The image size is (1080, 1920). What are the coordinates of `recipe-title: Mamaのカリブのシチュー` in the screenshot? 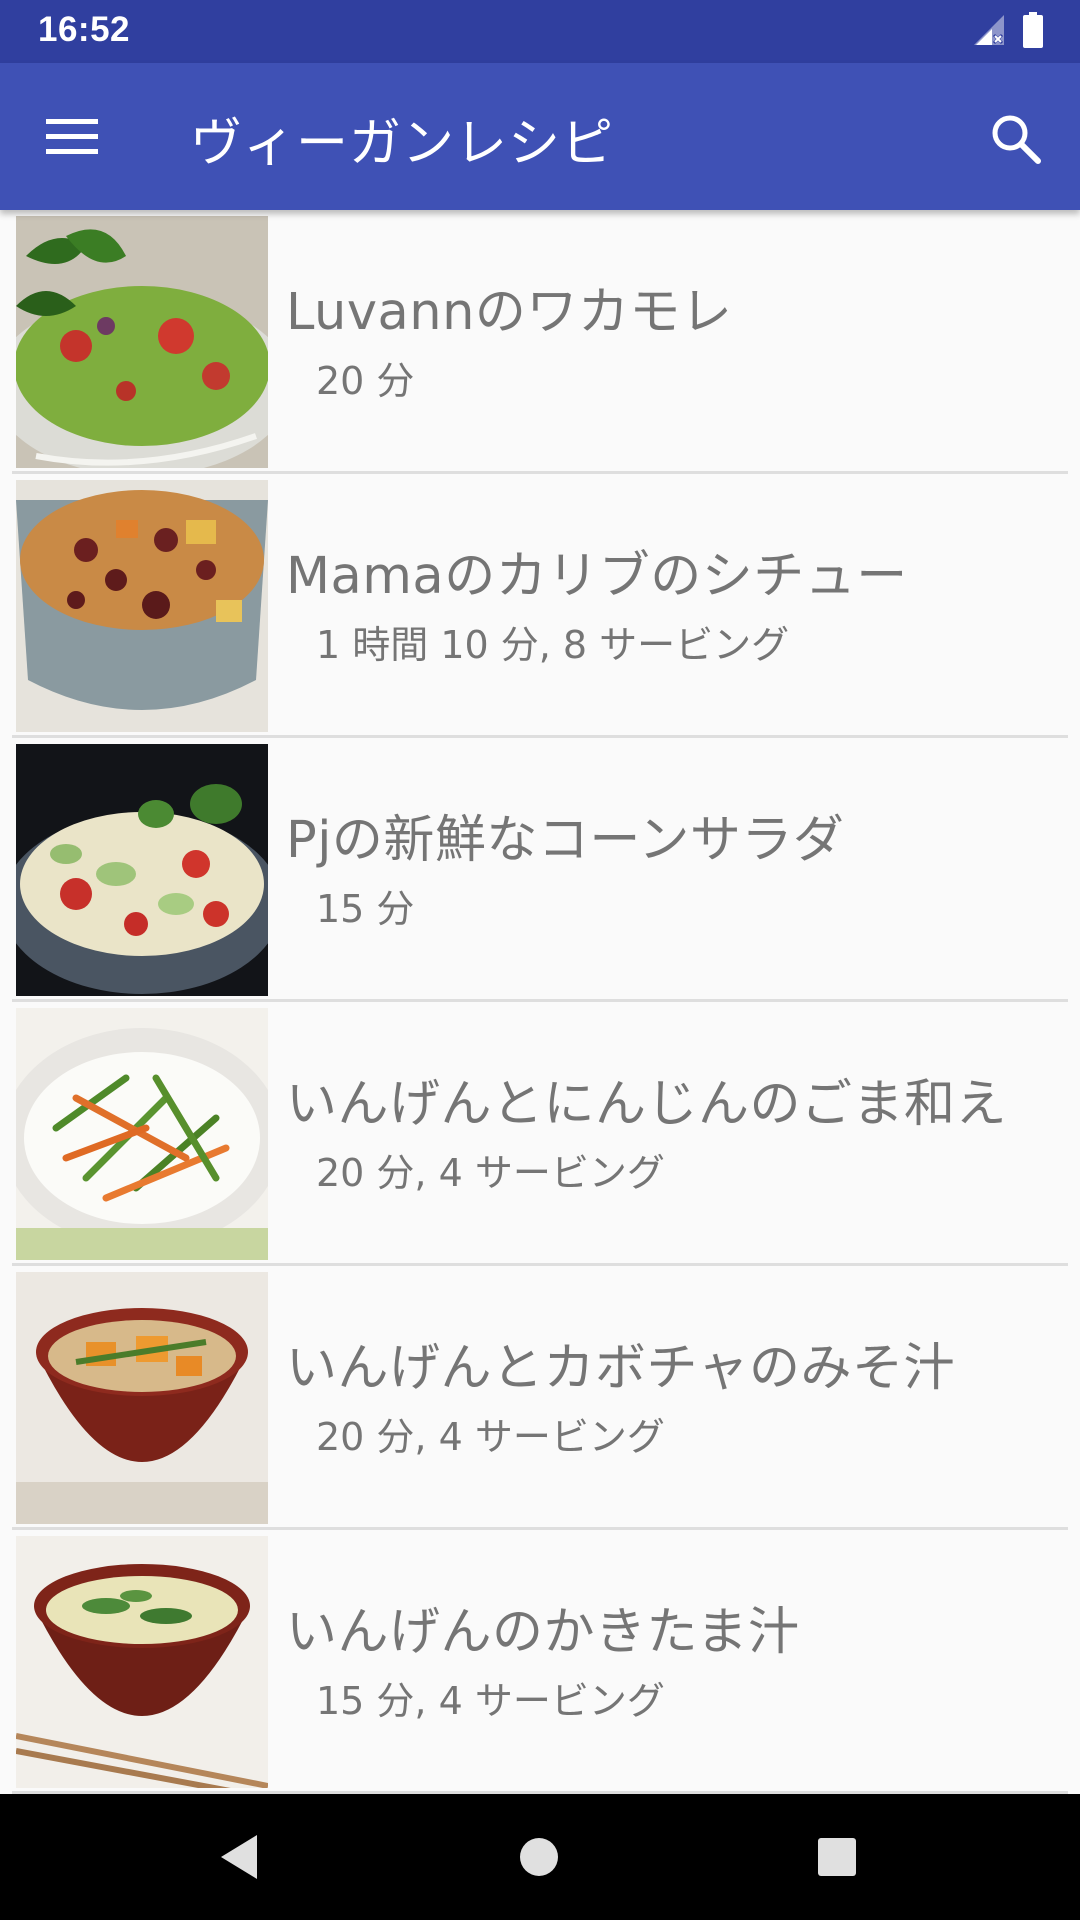 It's located at (597, 576).